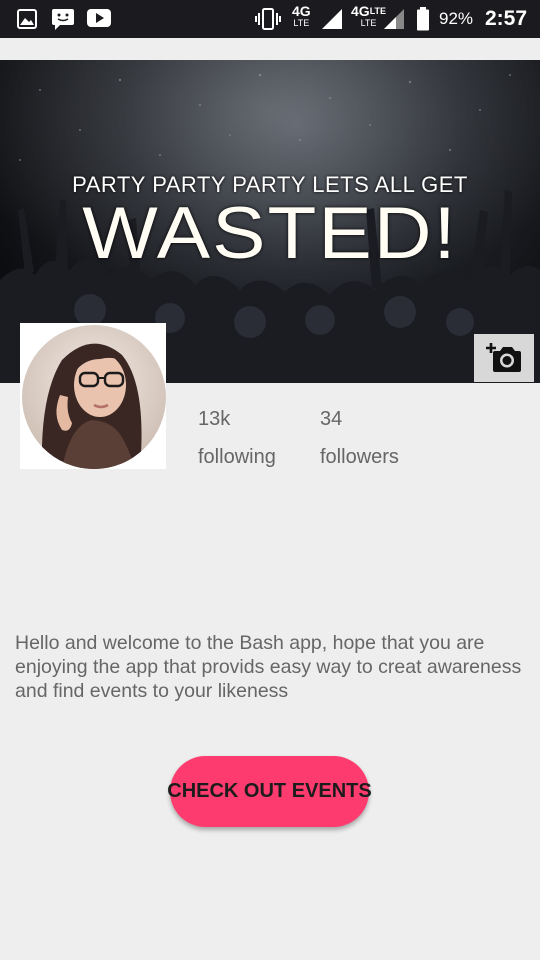 The image size is (540, 960). Describe the element at coordinates (332, 21) in the screenshot. I see `signal-icon` at that location.